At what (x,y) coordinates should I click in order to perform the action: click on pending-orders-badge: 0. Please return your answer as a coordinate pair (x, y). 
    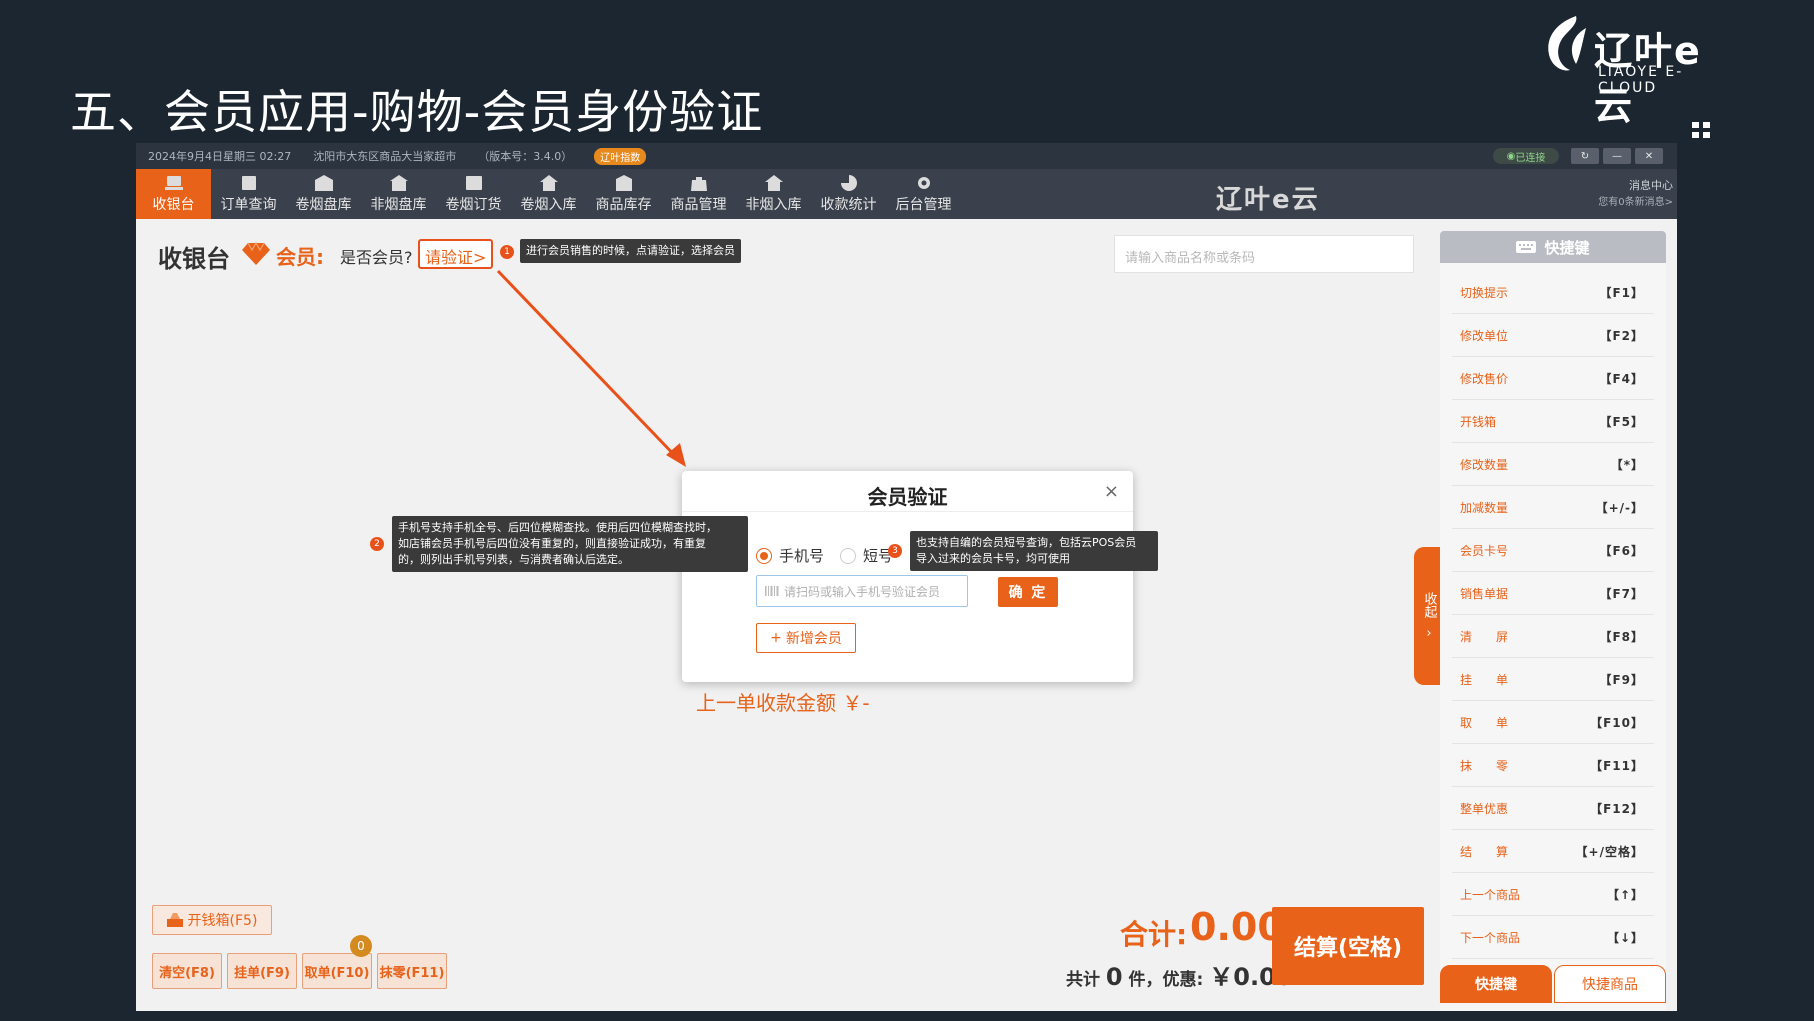
    Looking at the image, I should click on (361, 946).